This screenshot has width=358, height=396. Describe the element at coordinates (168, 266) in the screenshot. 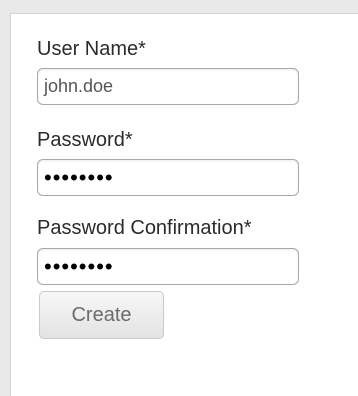

I see `password-confirmation-field: ••••••••` at that location.